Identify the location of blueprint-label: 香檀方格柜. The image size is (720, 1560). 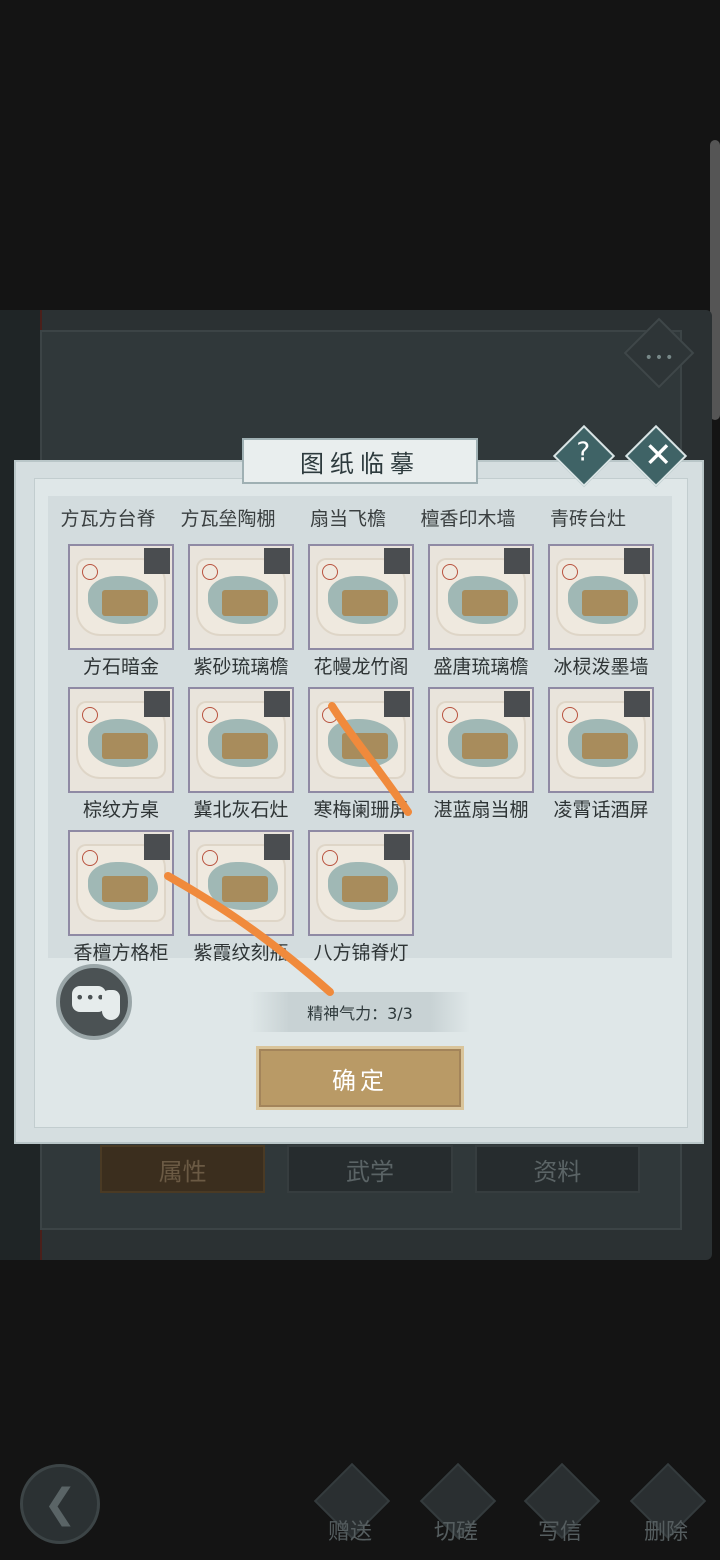
(121, 953).